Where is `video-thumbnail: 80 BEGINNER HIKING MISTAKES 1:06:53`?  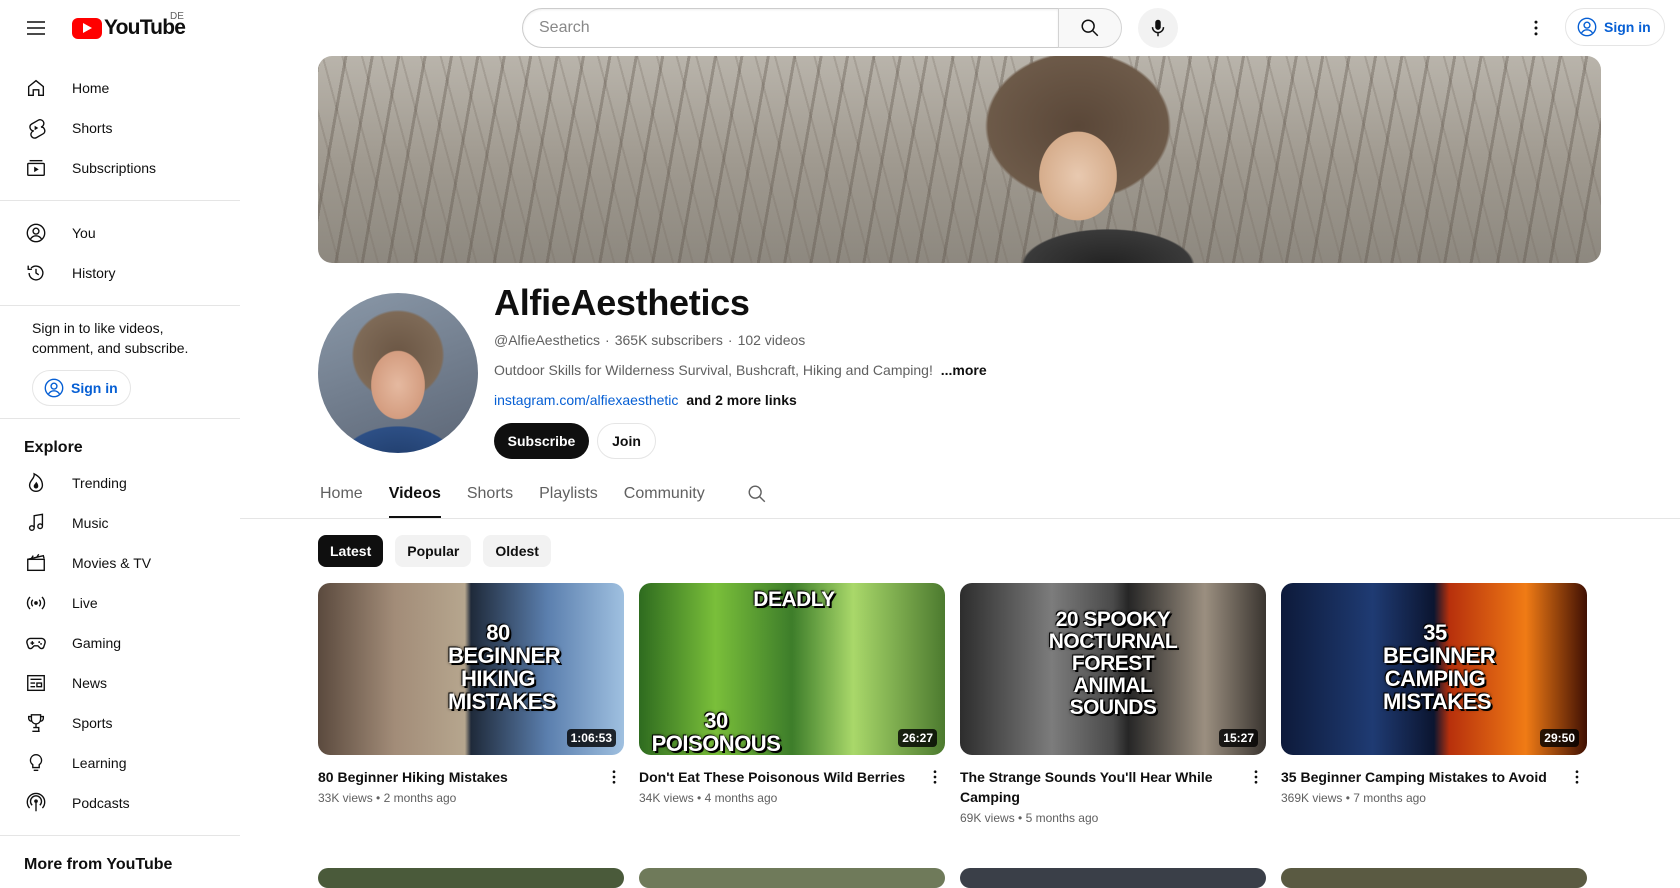
video-thumbnail: 80 BEGINNER HIKING MISTAKES 1:06:53 is located at coordinates (471, 669).